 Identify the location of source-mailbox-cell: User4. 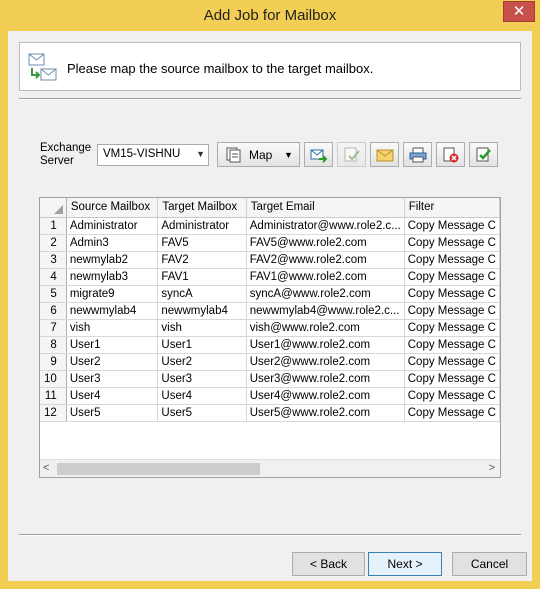
(112, 396).